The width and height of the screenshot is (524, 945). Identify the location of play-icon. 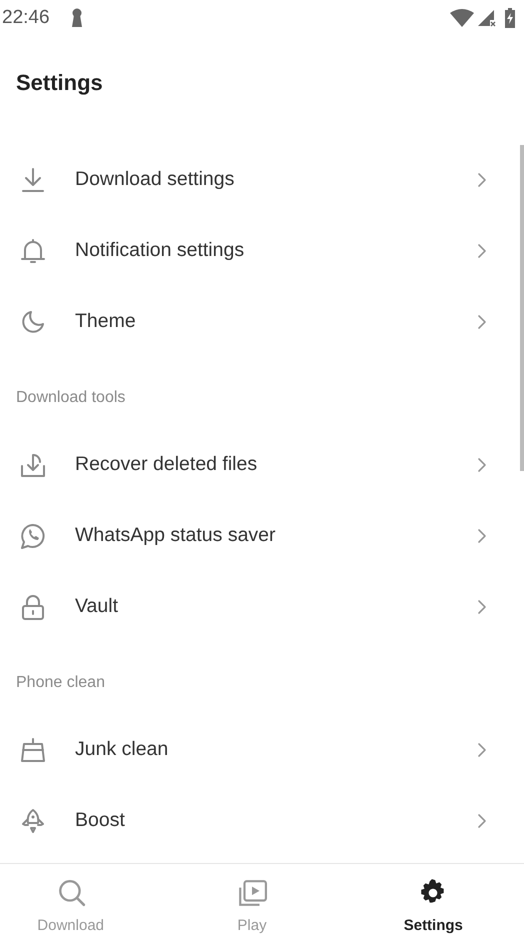
(251, 893).